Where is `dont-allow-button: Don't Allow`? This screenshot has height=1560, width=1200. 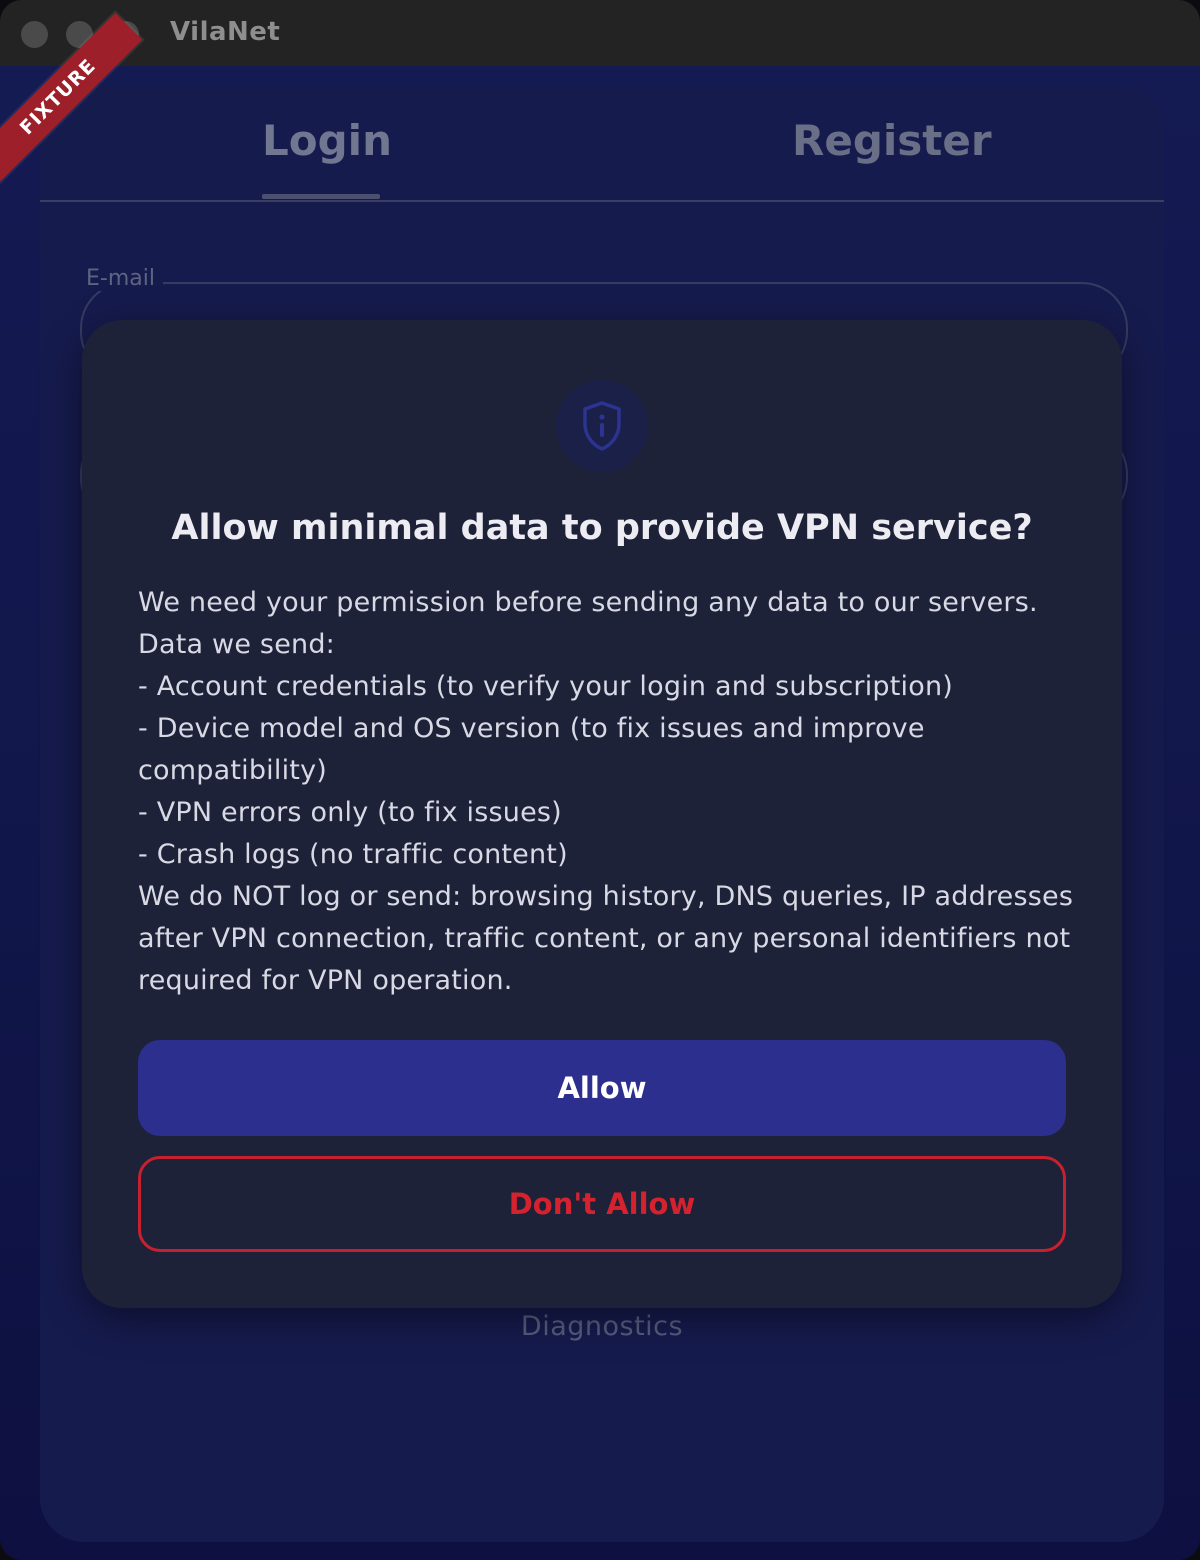
dont-allow-button: Don't Allow is located at coordinates (602, 1204).